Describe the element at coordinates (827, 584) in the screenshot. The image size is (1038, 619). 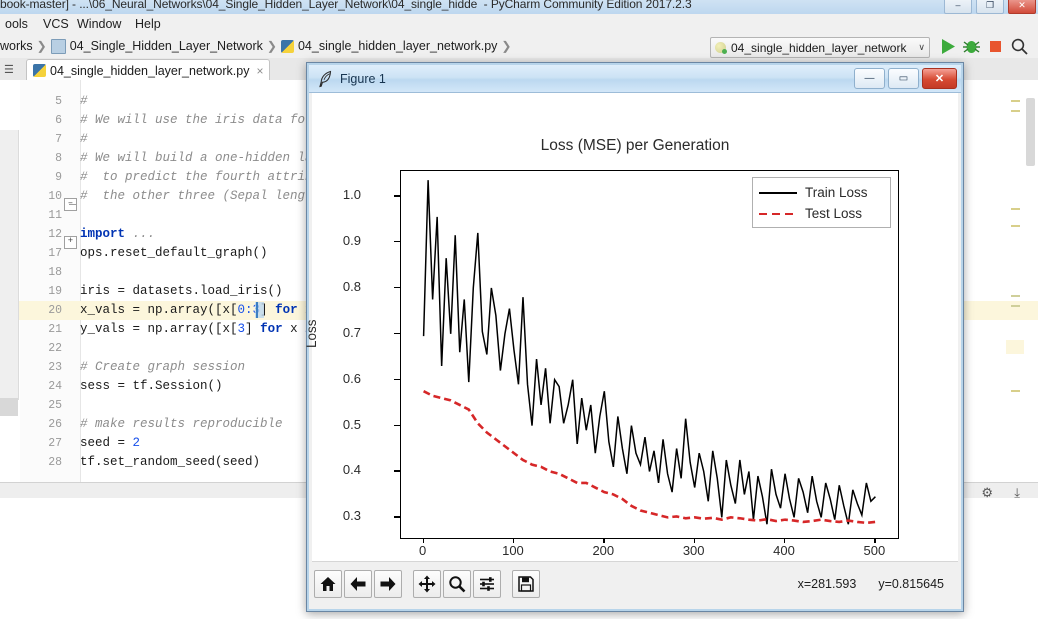
I see `coord-x: x=281.593` at that location.